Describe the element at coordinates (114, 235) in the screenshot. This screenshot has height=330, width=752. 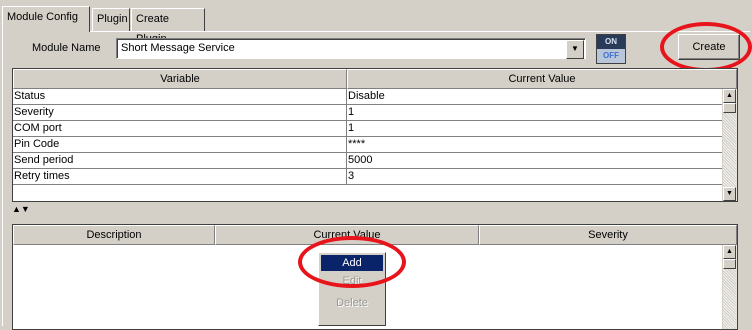
I see `column-header: Description` at that location.